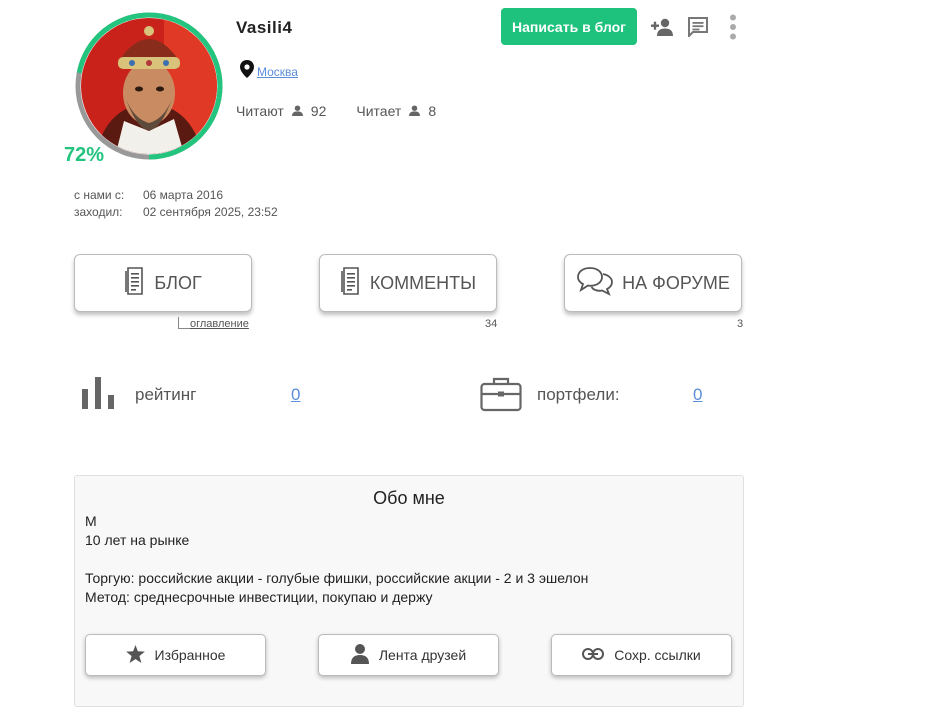 The width and height of the screenshot is (927, 713). What do you see at coordinates (491, 324) in the screenshot?
I see `comments-count: 34` at bounding box center [491, 324].